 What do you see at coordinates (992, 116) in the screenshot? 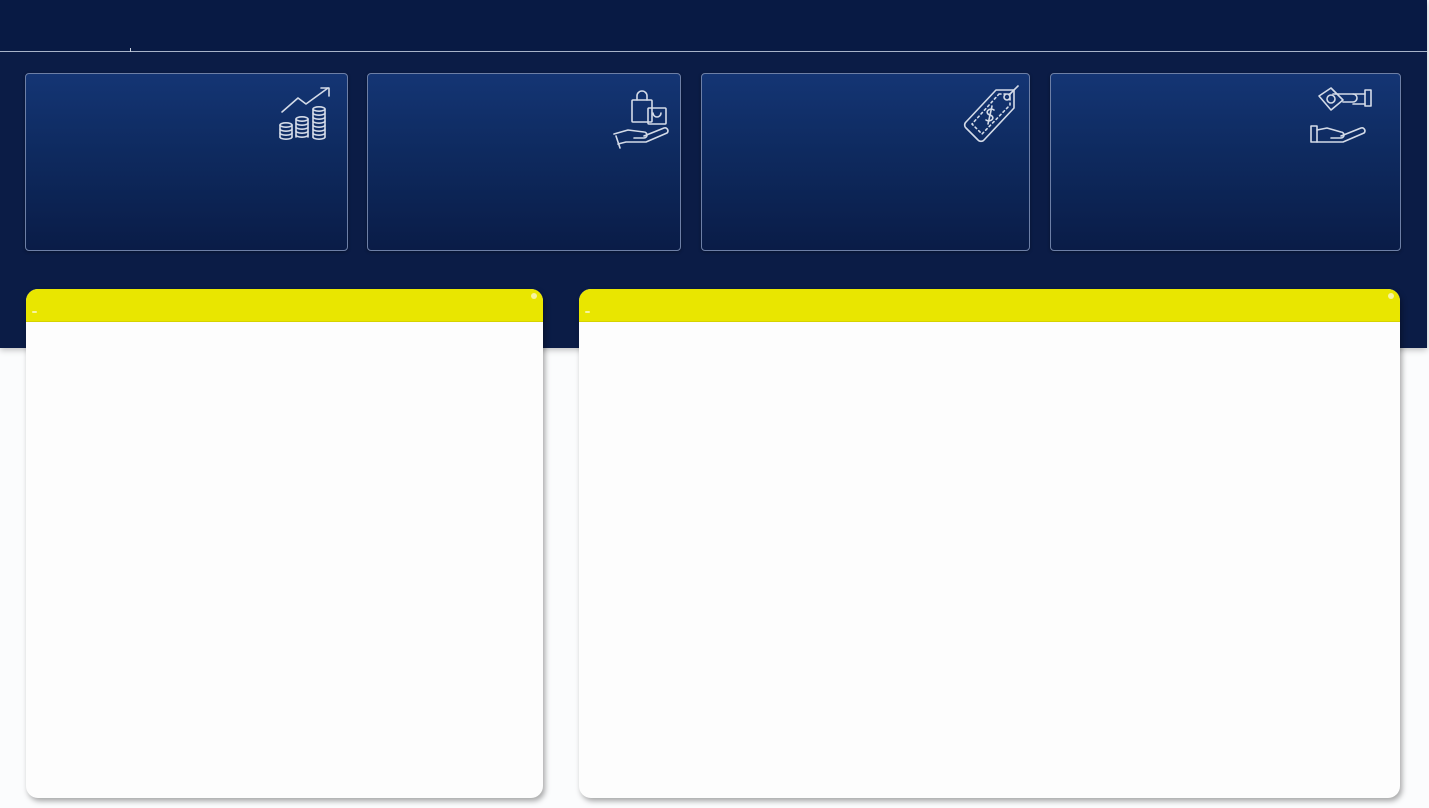
I see `price-tag-icon` at bounding box center [992, 116].